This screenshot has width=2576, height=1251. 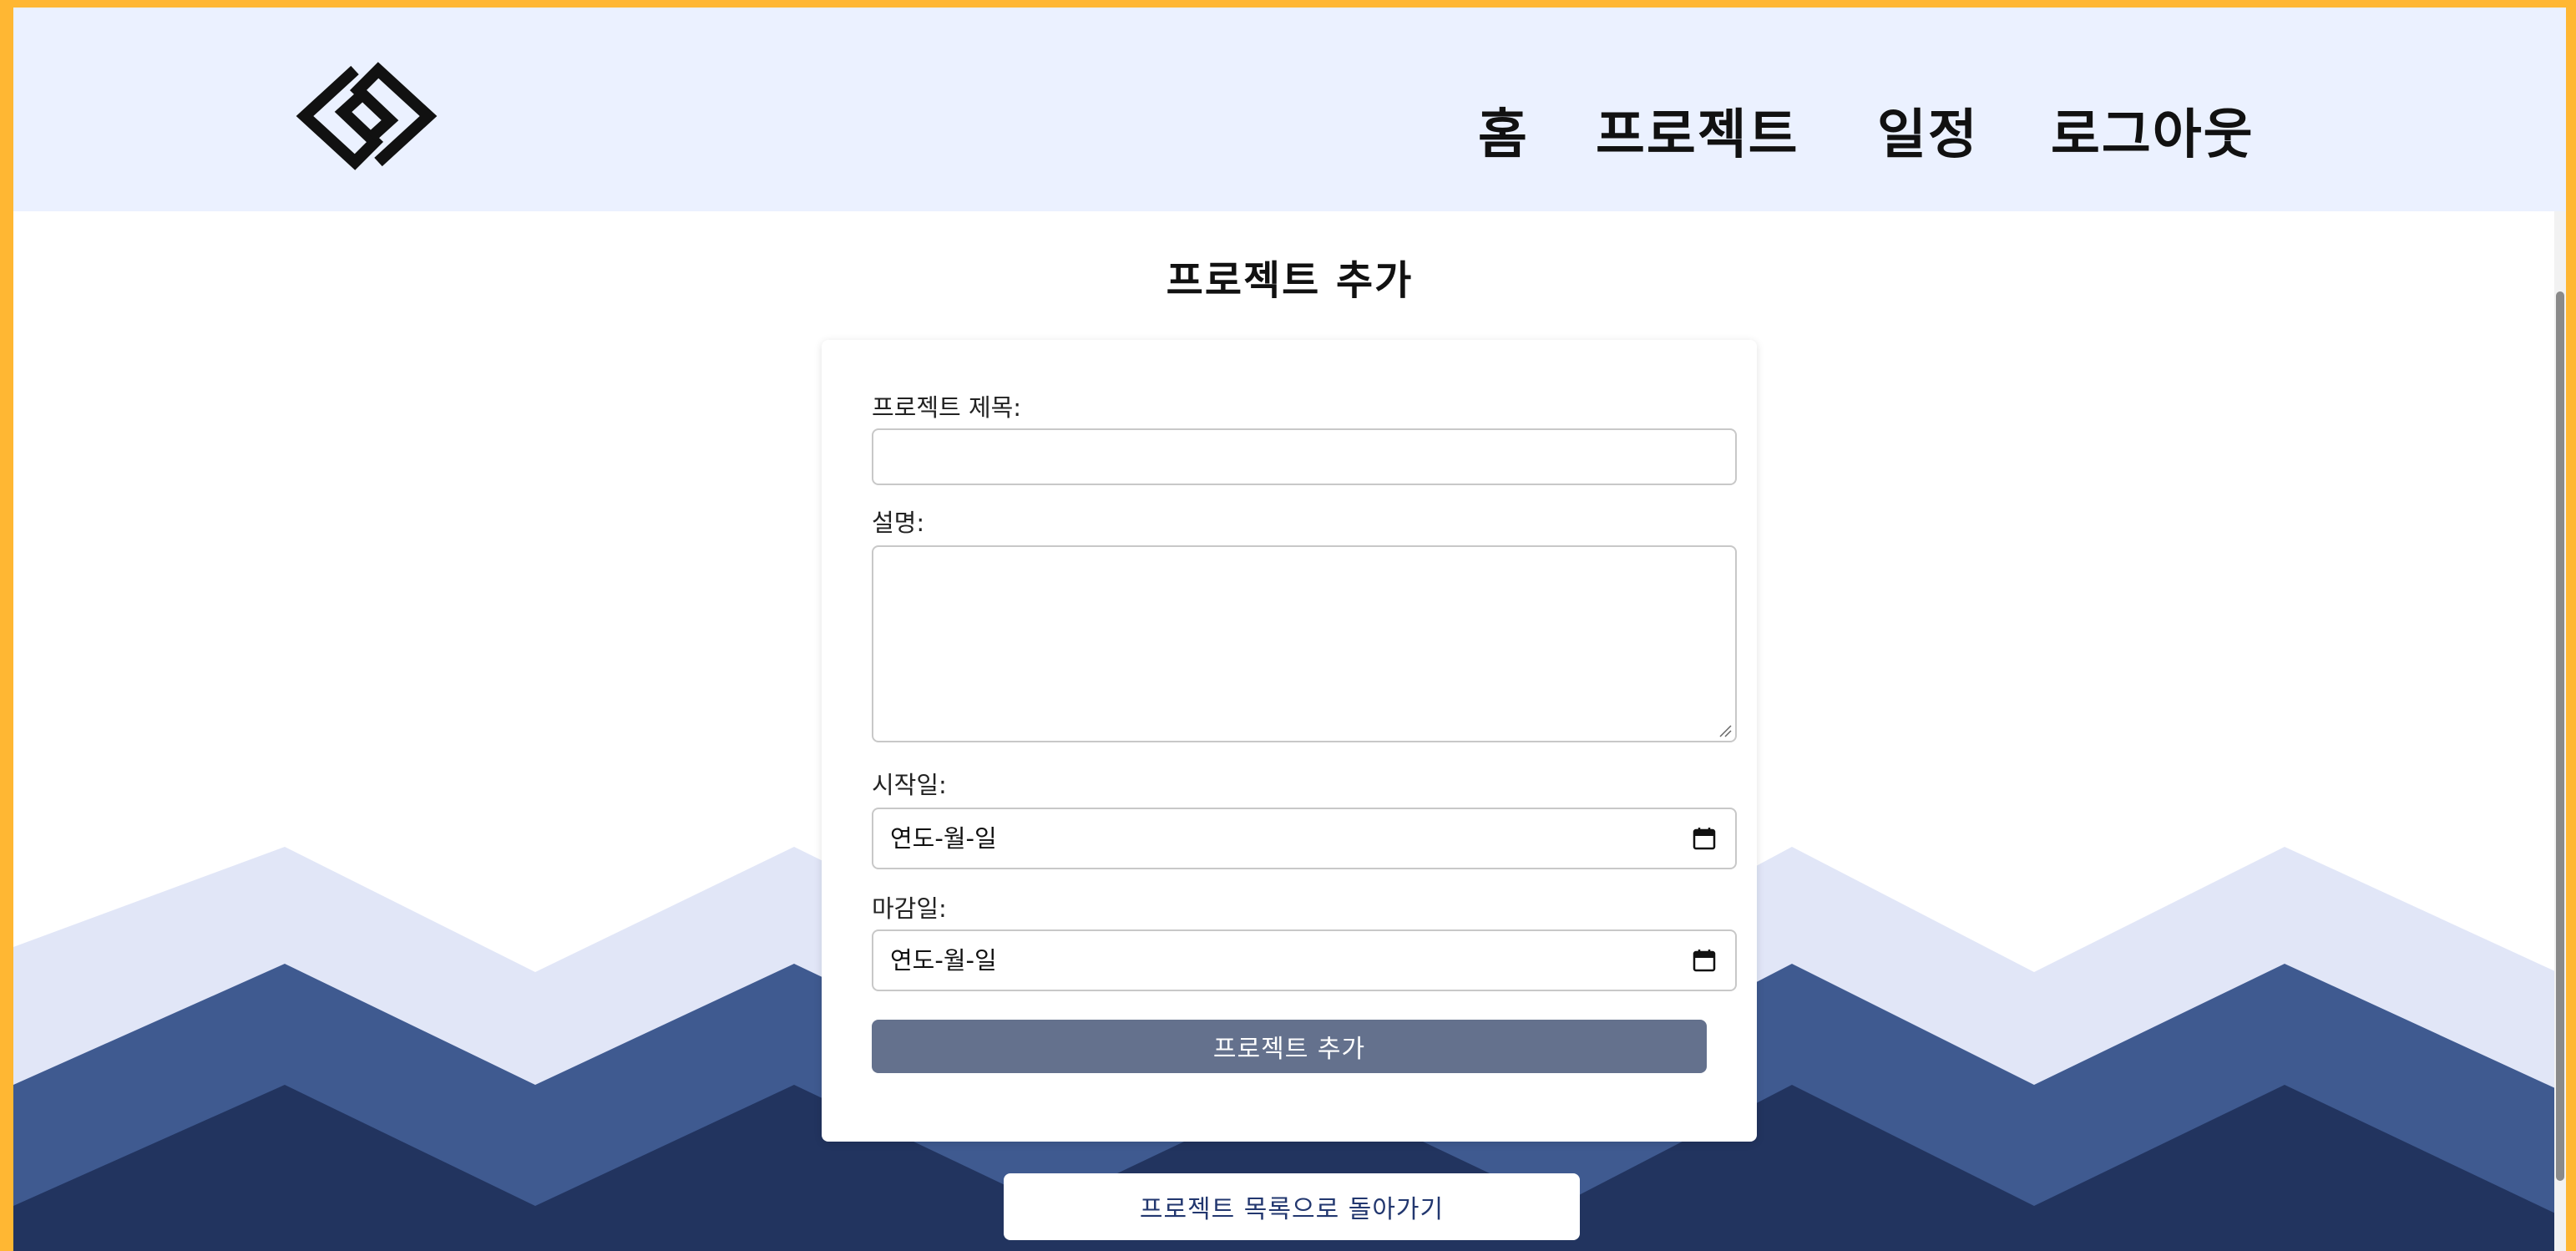 I want to click on nav-schedule: 일정, so click(x=1928, y=135).